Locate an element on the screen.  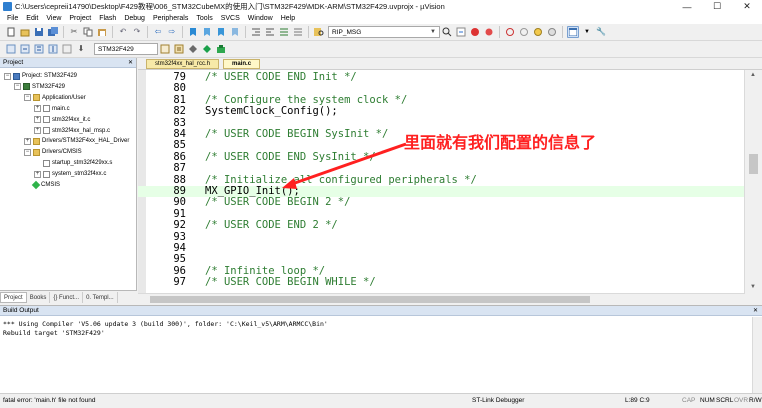
menu-project: Project is located at coordinates (80, 18).